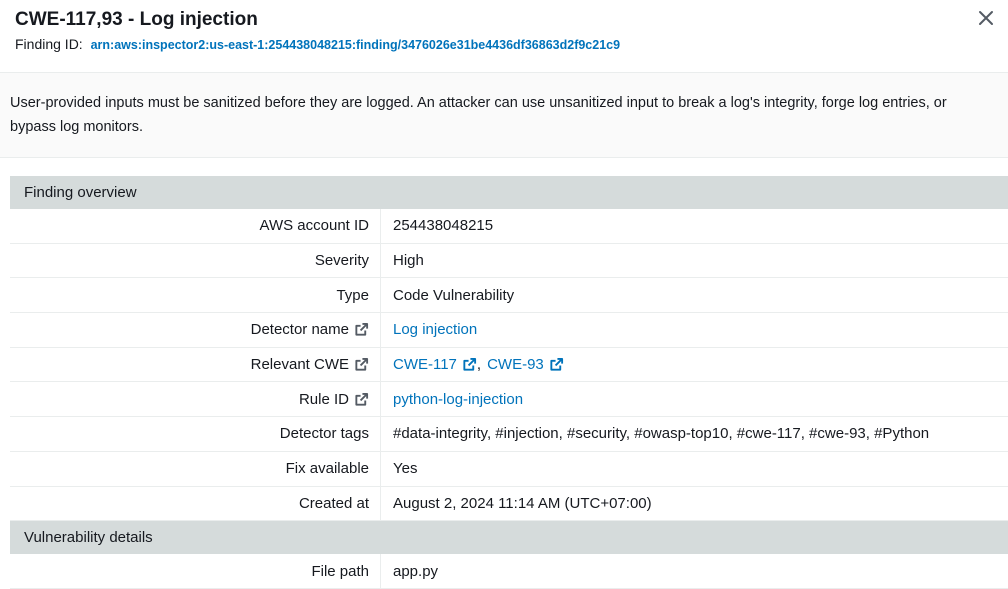  Describe the element at coordinates (195, 364) in the screenshot. I see `row-label-relevant-cwe: Relevant CWE` at that location.